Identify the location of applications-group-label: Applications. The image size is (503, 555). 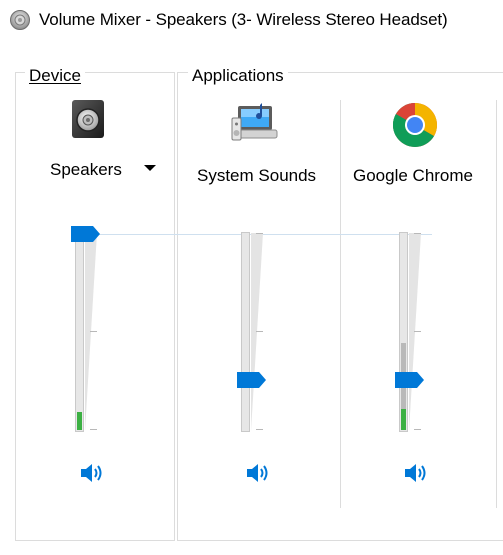
(238, 76).